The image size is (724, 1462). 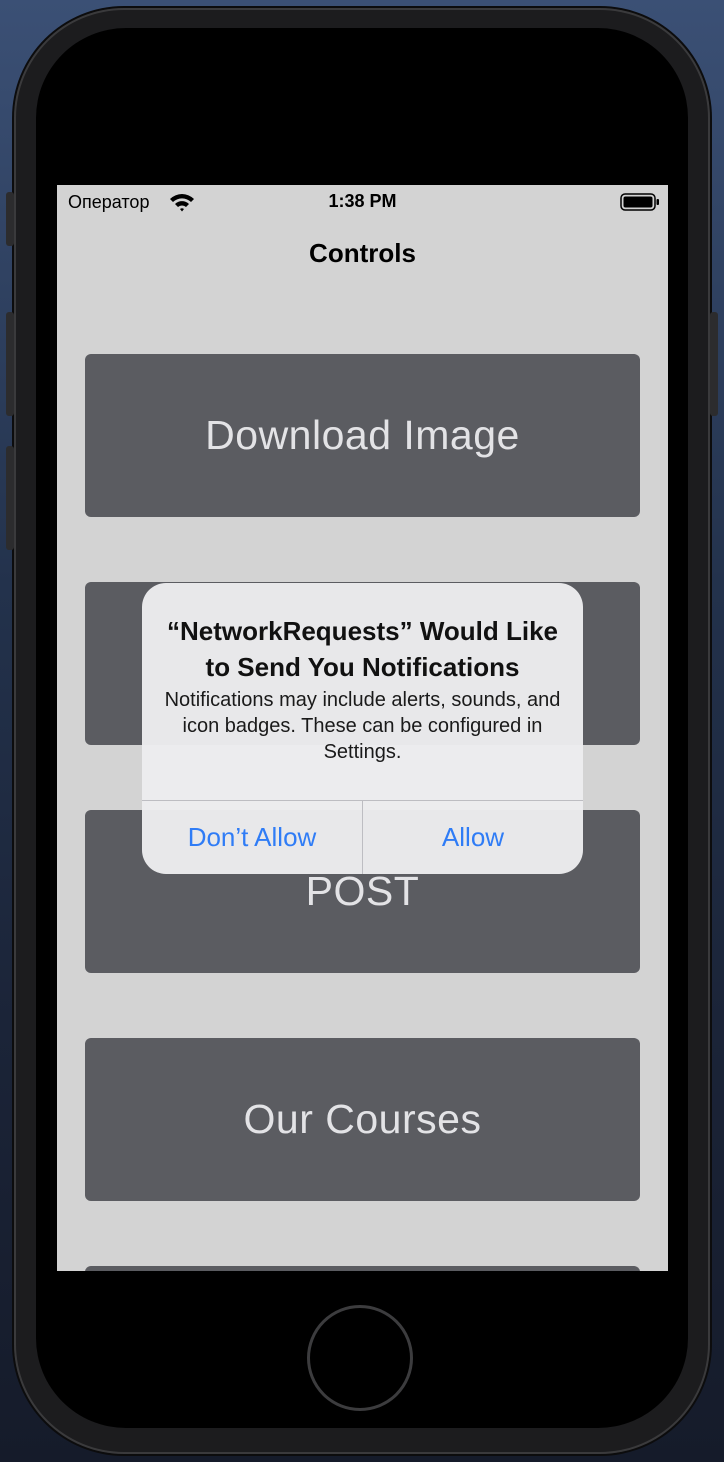 What do you see at coordinates (10, 219) in the screenshot?
I see `mute-switch` at bounding box center [10, 219].